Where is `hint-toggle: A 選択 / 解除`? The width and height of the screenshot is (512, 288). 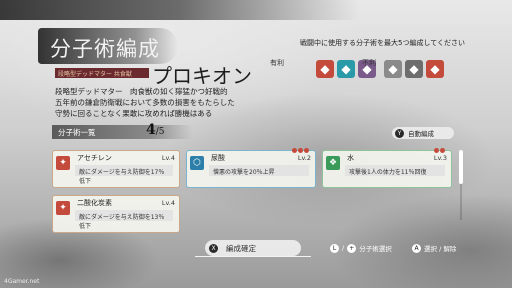 hint-toggle: A 選択 / 解除 is located at coordinates (434, 248).